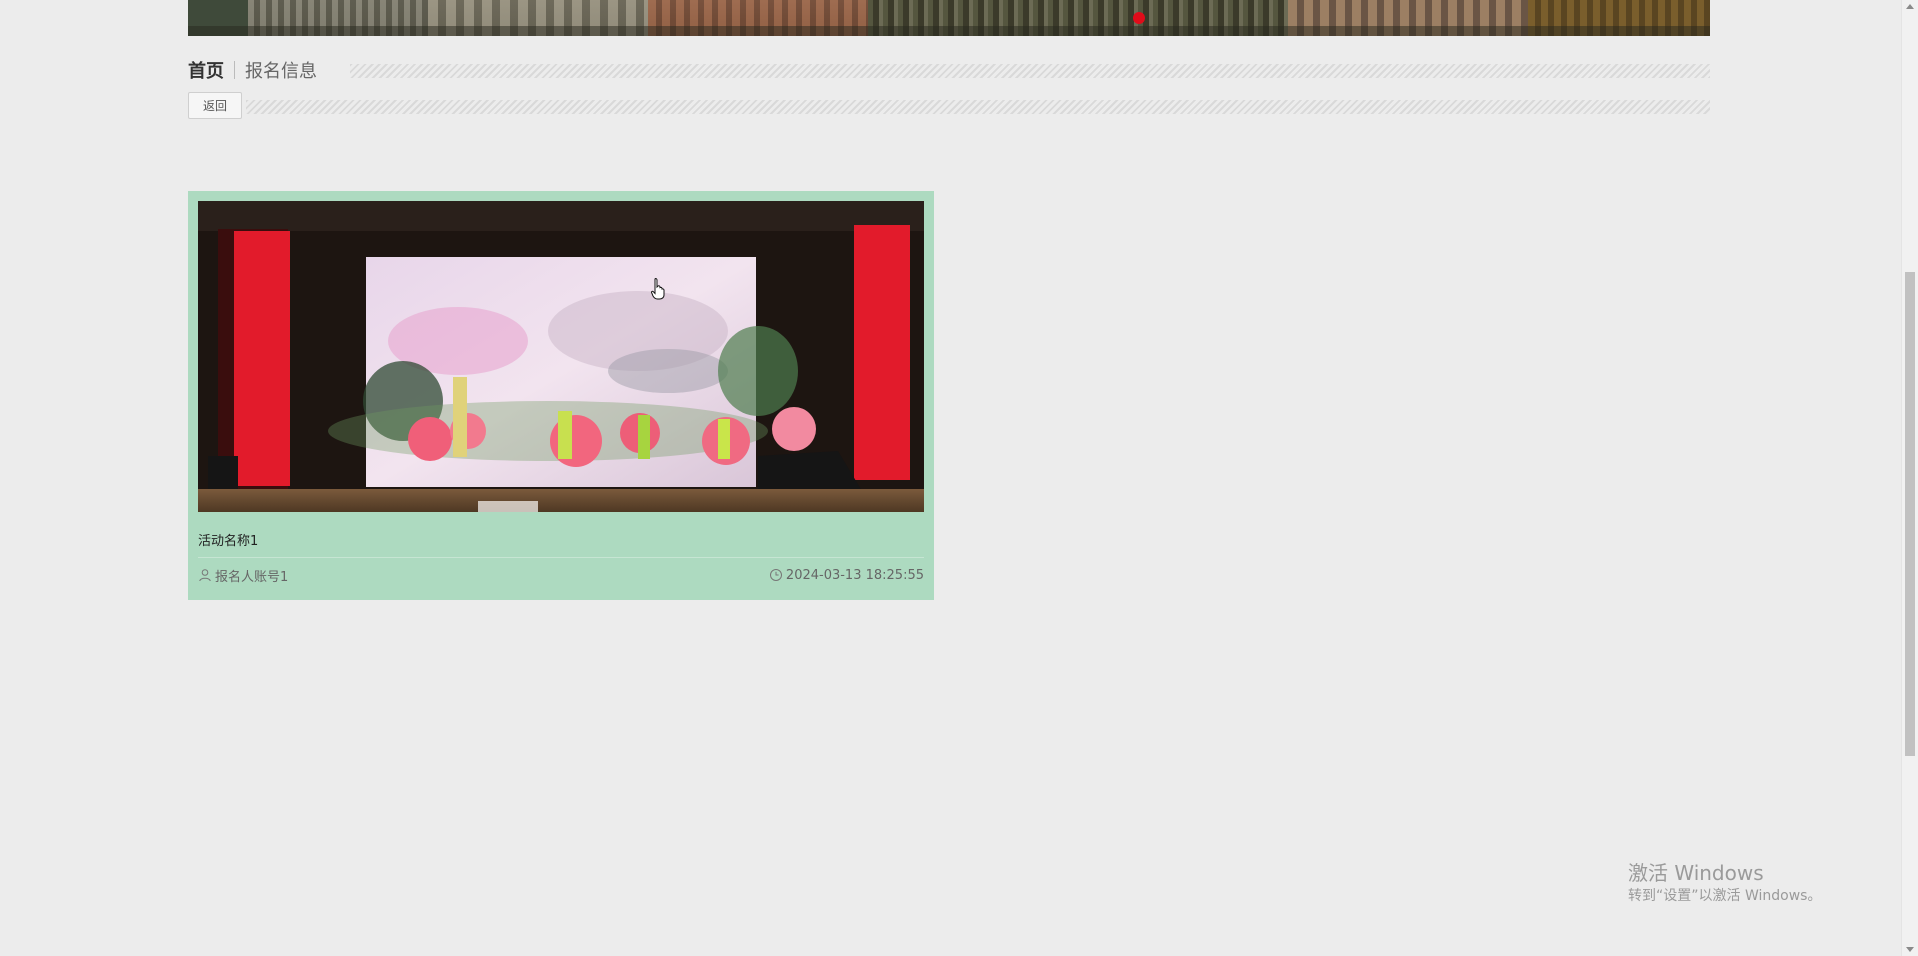 This screenshot has width=1918, height=956. I want to click on clock-icon, so click(775, 575).